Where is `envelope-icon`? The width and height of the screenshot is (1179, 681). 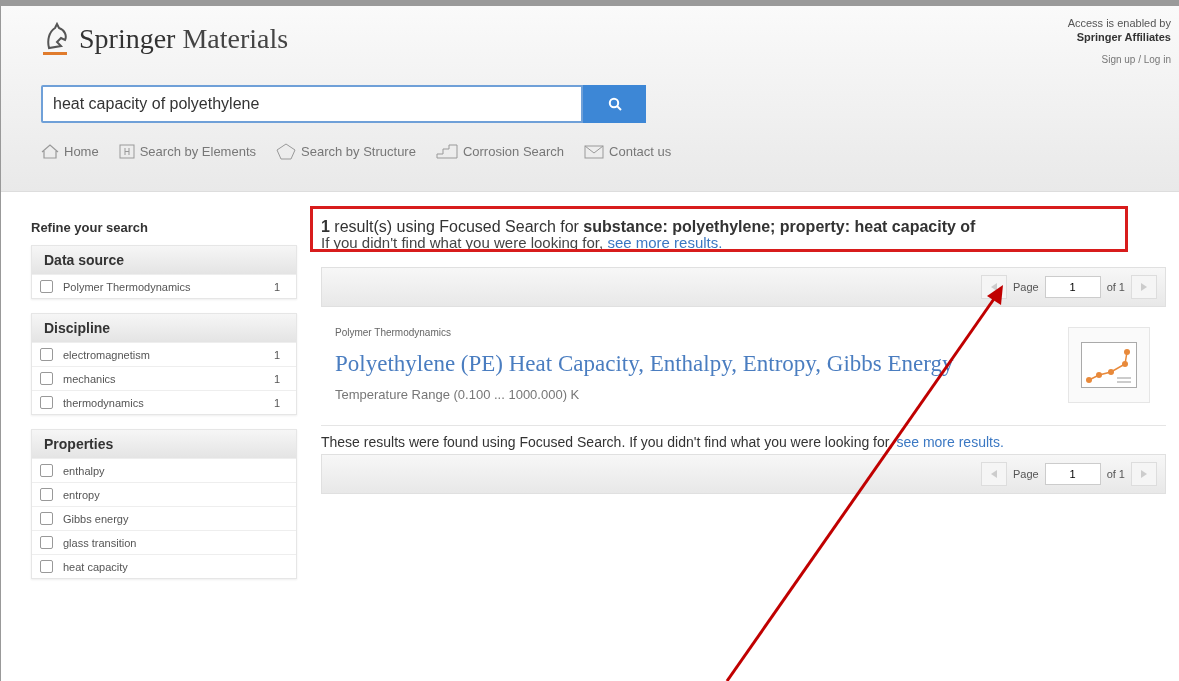 envelope-icon is located at coordinates (594, 151).